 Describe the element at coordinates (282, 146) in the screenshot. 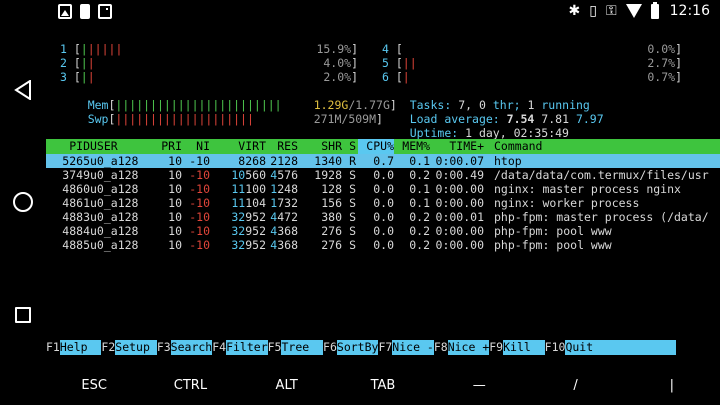

I see `column-header-res: RES` at that location.